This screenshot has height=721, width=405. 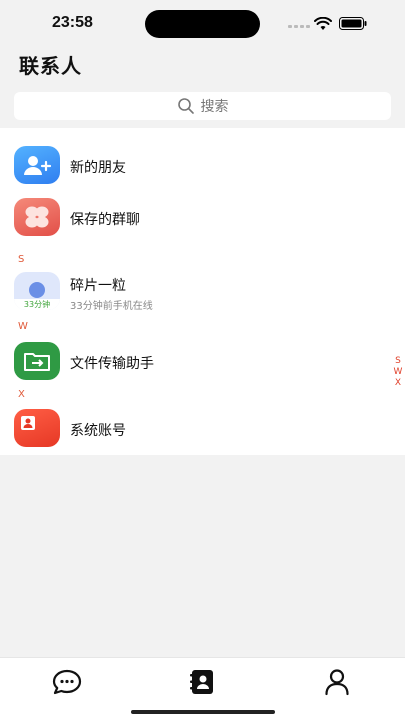 I want to click on battery-icon, so click(x=353, y=23).